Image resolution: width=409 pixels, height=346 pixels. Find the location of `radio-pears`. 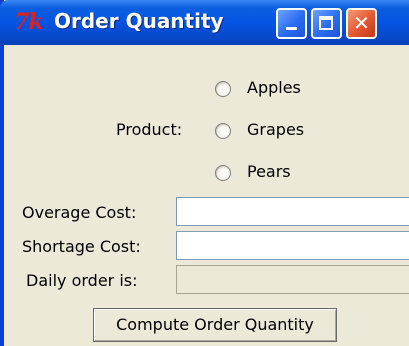

radio-pears is located at coordinates (223, 173).